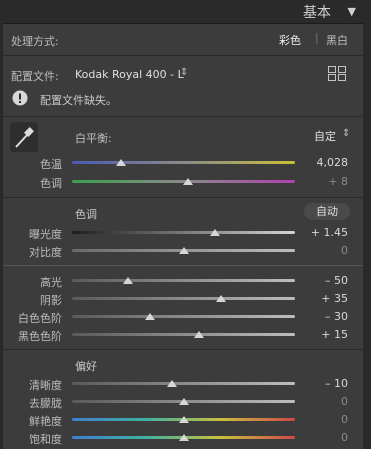  I want to click on profile-warning: 配置文件缺失。, so click(78, 100).